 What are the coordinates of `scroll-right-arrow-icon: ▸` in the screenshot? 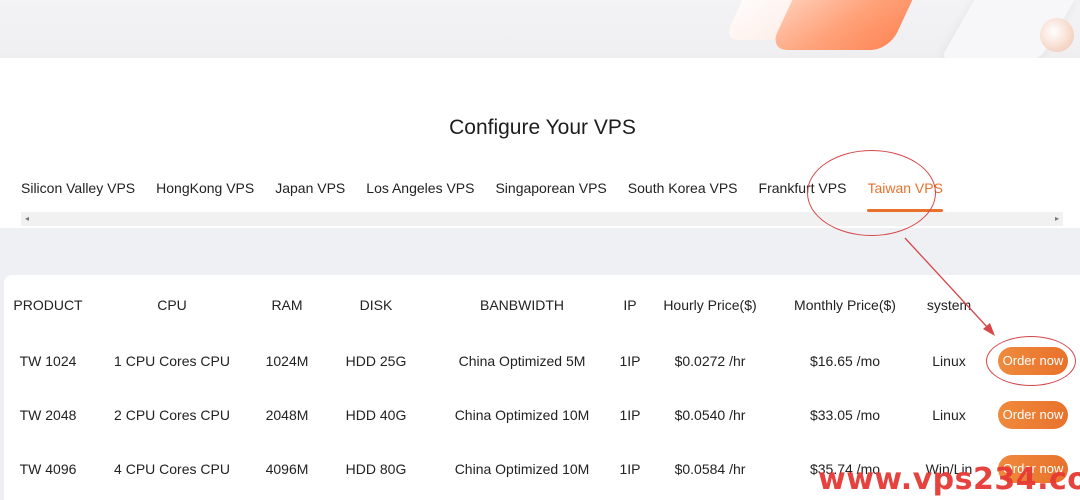 It's located at (1057, 219).